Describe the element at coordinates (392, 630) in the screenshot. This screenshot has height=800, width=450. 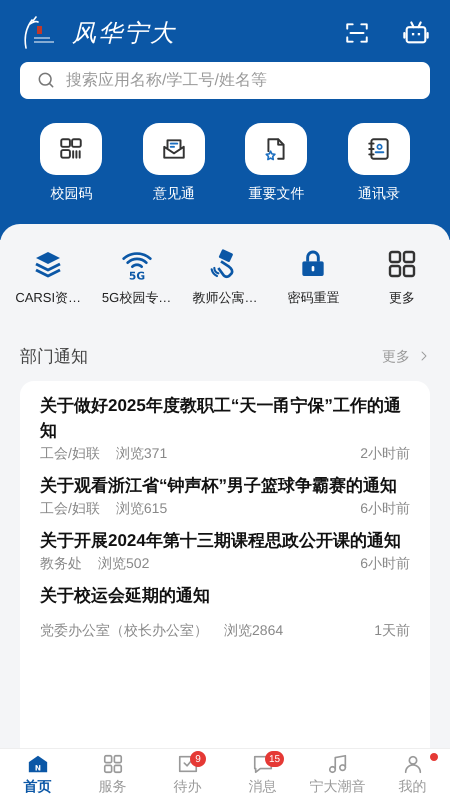
I see `notice-time: 1天前` at that location.